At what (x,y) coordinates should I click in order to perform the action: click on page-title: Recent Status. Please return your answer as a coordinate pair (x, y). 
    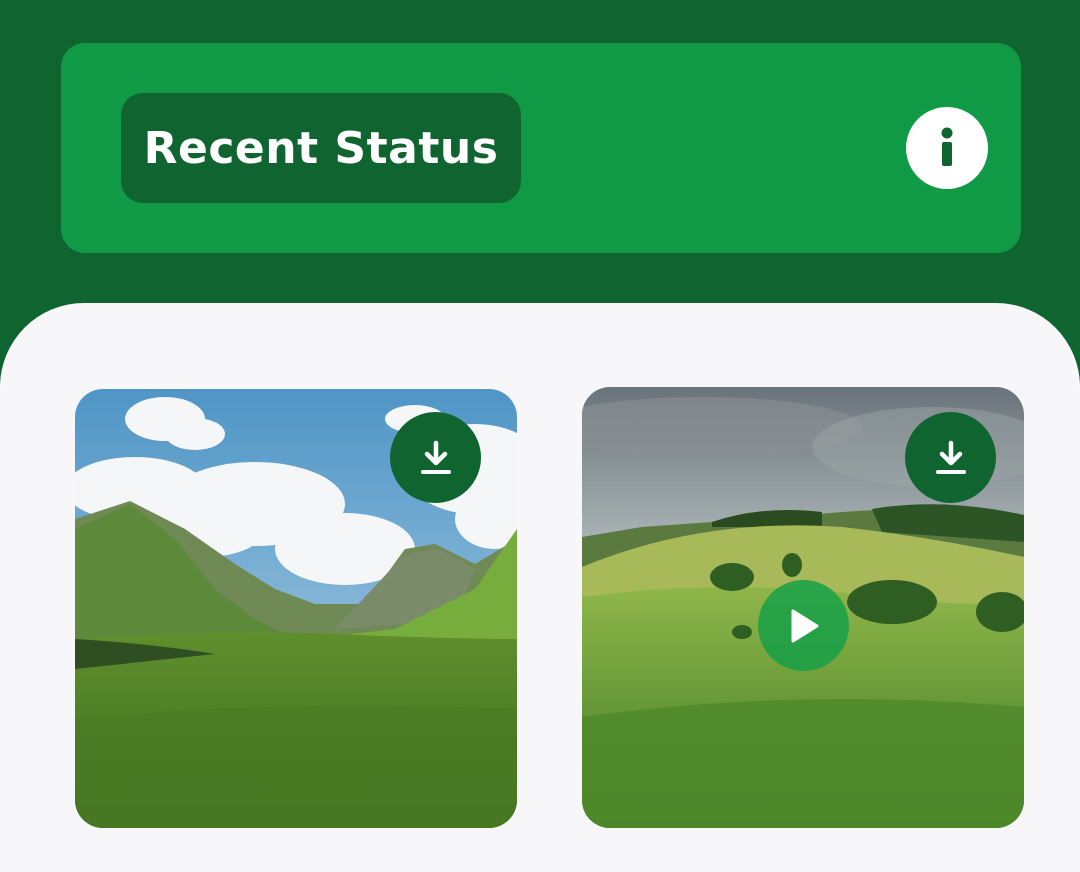
    Looking at the image, I should click on (321, 148).